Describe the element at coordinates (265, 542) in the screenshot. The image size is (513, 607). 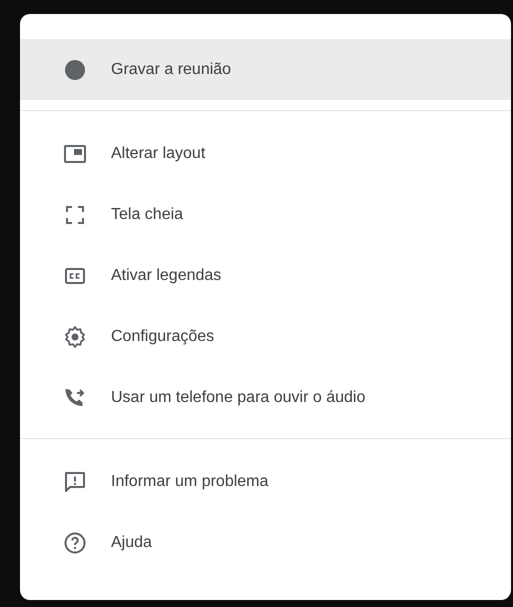
I see `menu-item: Ajuda` at that location.